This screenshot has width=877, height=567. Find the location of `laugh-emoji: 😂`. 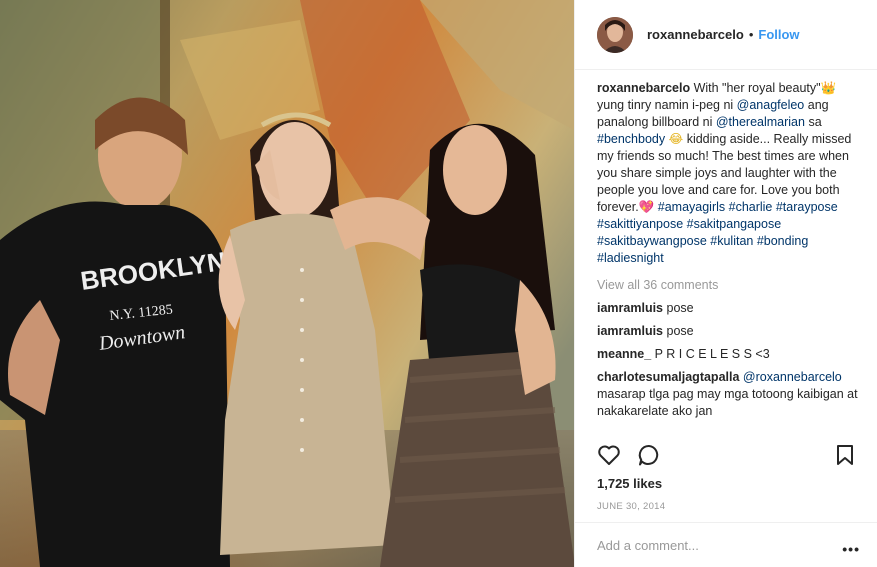

laugh-emoji: 😂 is located at coordinates (676, 139).